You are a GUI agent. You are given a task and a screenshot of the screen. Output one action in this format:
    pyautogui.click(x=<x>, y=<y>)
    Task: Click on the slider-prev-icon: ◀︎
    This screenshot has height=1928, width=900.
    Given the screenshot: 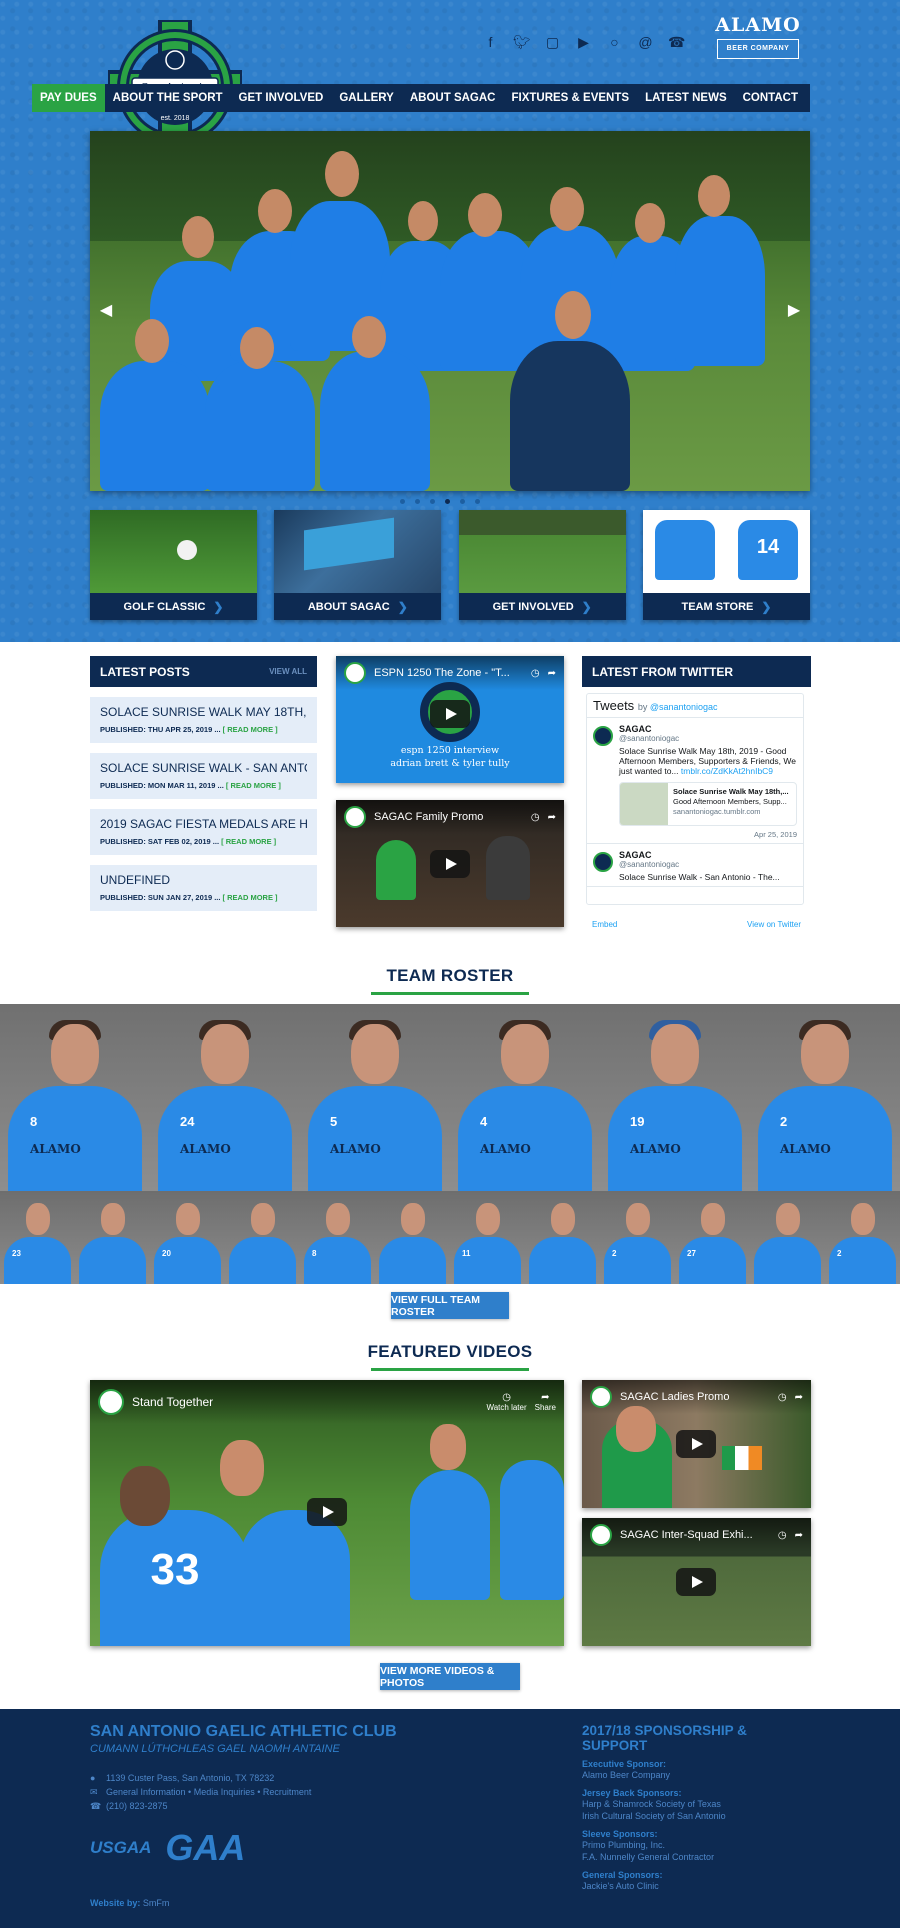 What is the action you would take?
    pyautogui.click(x=106, y=311)
    